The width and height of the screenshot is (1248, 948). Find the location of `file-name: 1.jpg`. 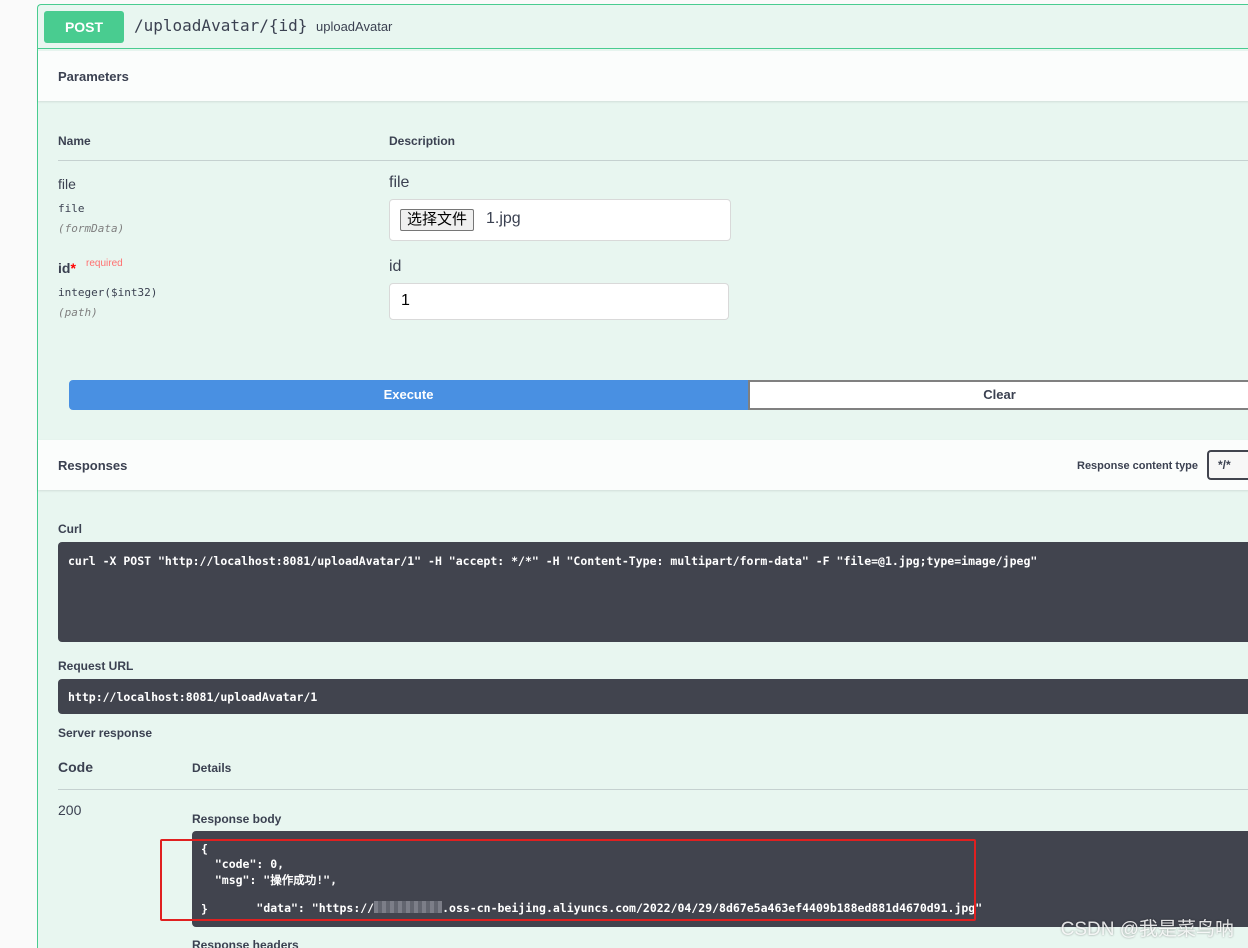

file-name: 1.jpg is located at coordinates (503, 218).